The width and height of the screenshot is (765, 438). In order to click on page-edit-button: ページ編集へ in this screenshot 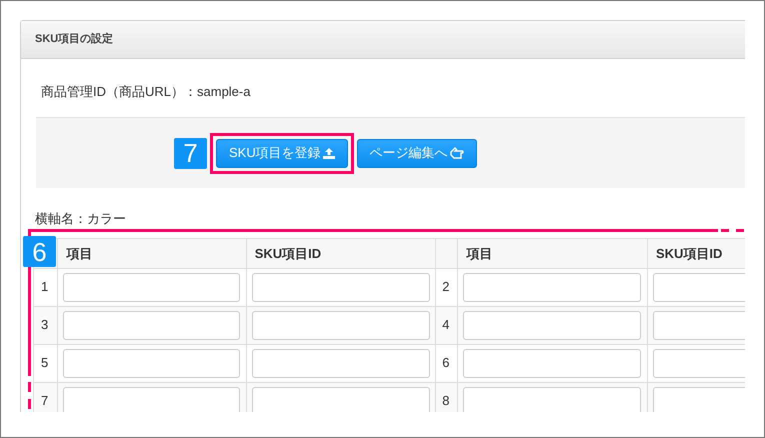, I will do `click(416, 153)`.